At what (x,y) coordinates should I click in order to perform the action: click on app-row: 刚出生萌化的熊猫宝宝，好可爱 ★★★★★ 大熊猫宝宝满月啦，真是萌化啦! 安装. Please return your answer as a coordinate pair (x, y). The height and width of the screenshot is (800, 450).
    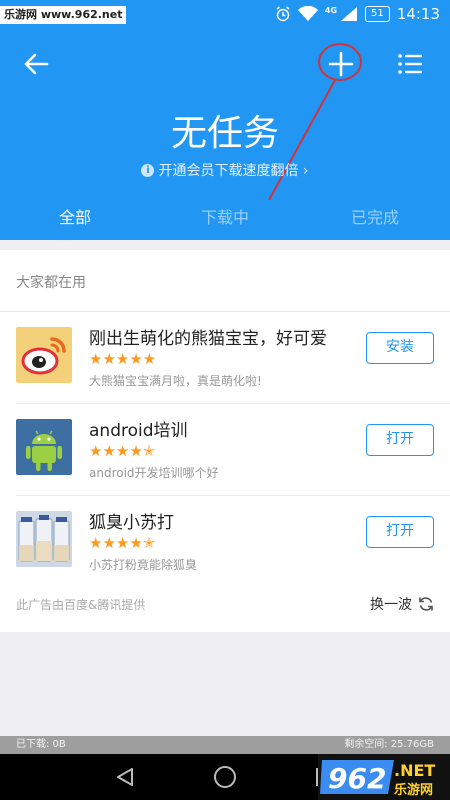
    Looking at the image, I should click on (225, 358).